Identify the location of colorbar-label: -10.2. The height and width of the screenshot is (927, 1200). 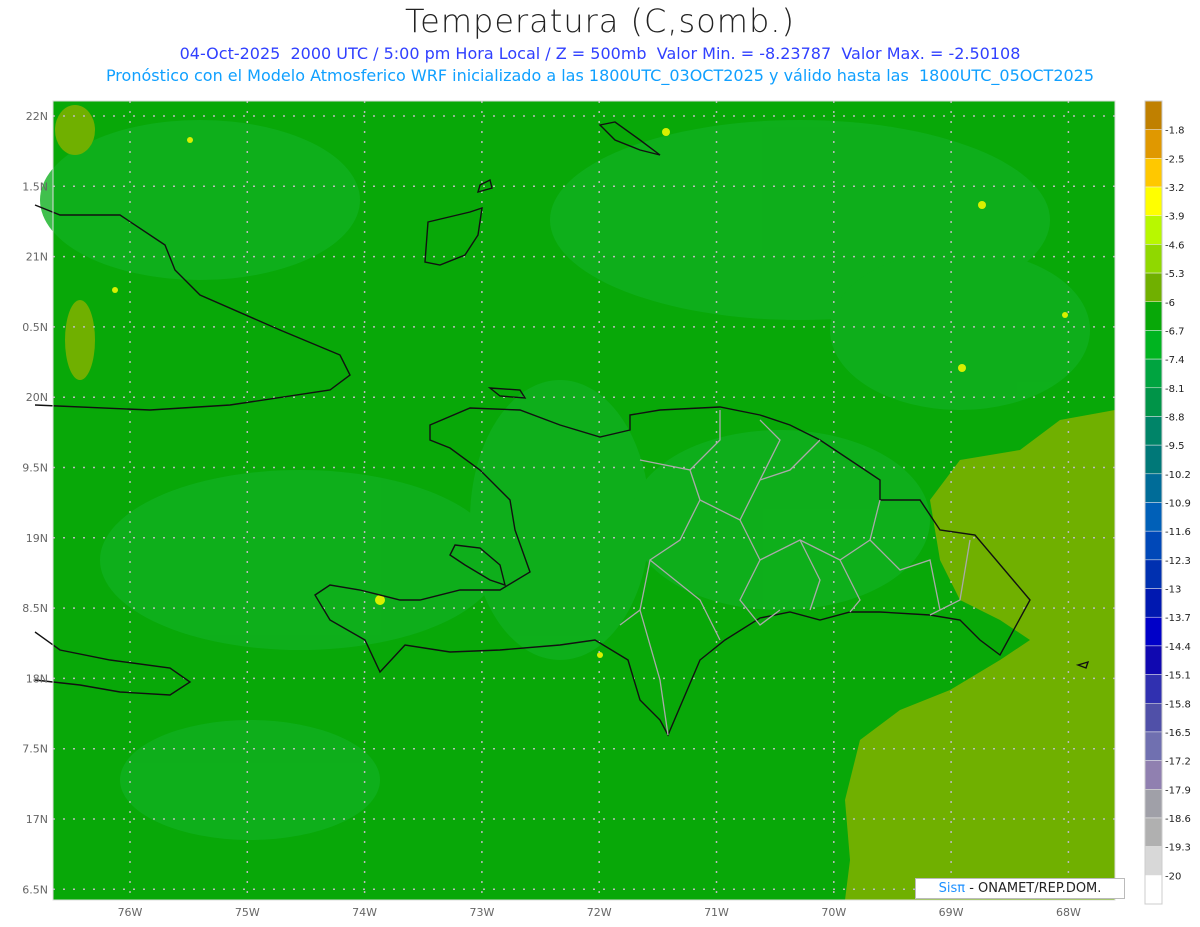
(1178, 475).